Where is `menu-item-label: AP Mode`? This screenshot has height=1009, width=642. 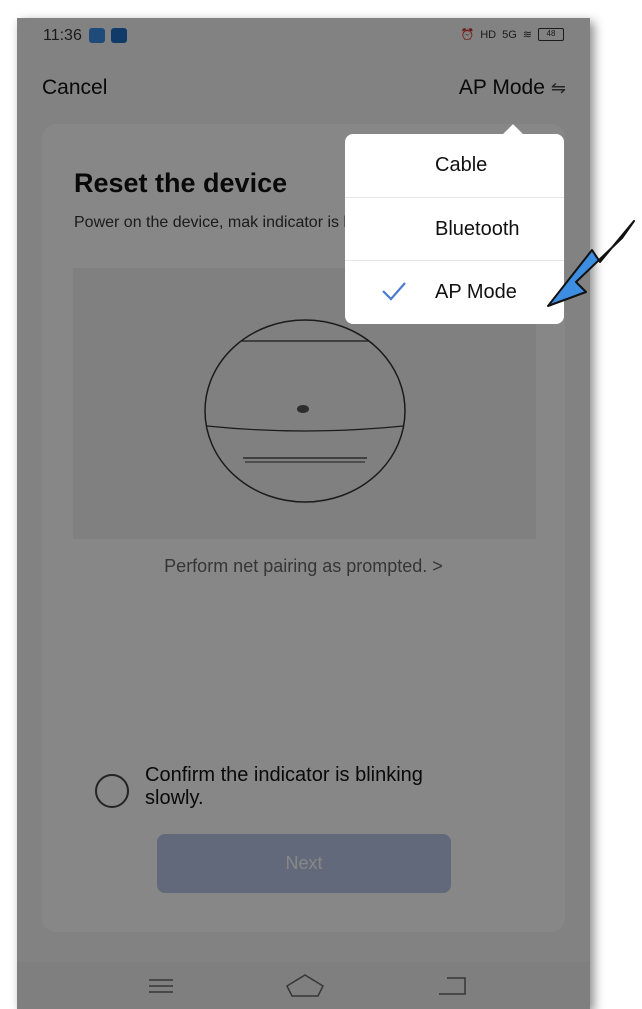 menu-item-label: AP Mode is located at coordinates (476, 292).